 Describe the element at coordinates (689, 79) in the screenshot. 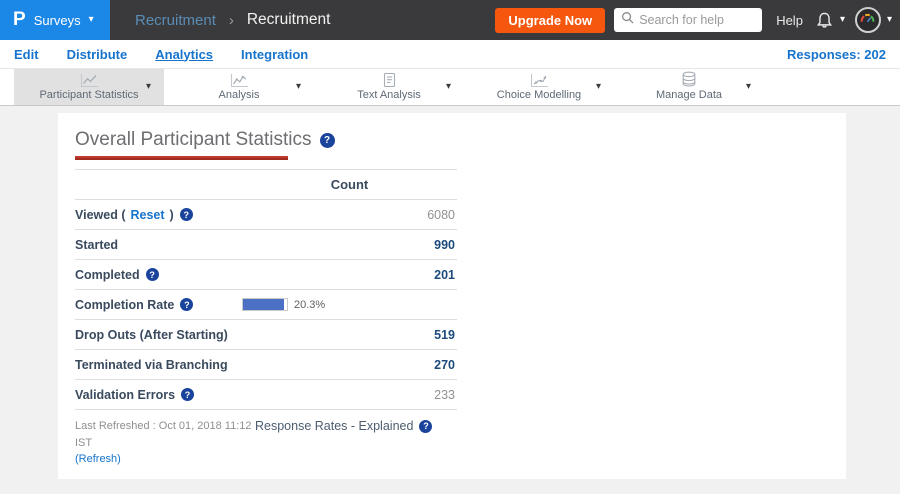

I see `database-icon` at that location.